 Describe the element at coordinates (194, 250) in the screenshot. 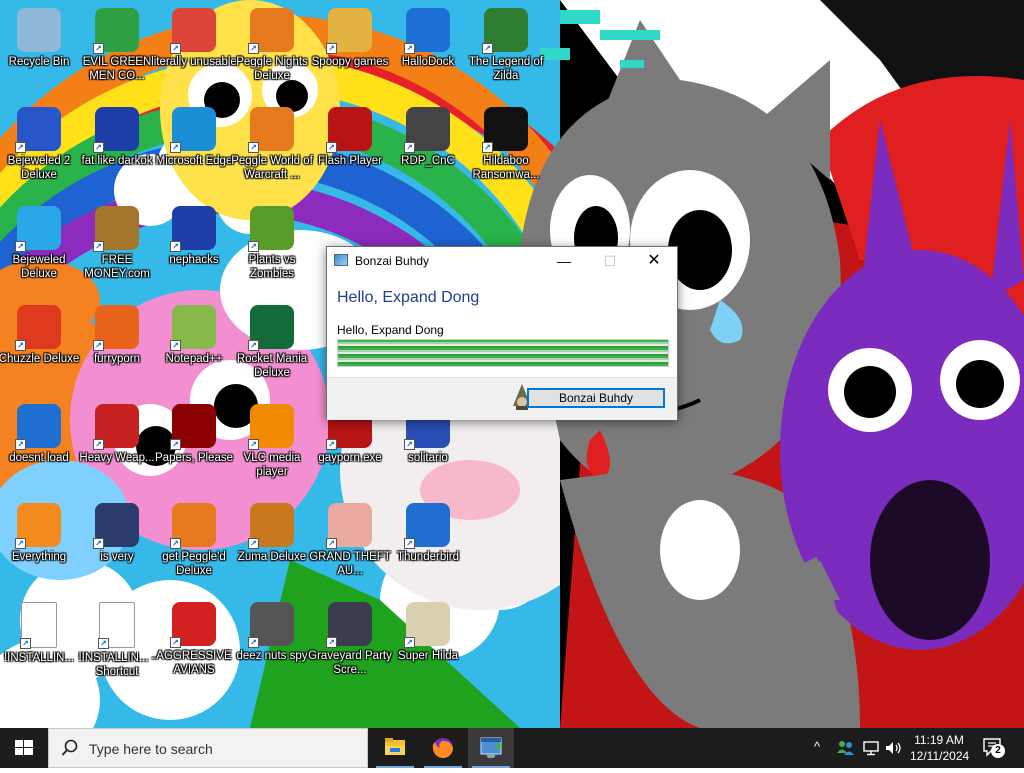

I see `desktop-icon: ↗ nephacks` at that location.